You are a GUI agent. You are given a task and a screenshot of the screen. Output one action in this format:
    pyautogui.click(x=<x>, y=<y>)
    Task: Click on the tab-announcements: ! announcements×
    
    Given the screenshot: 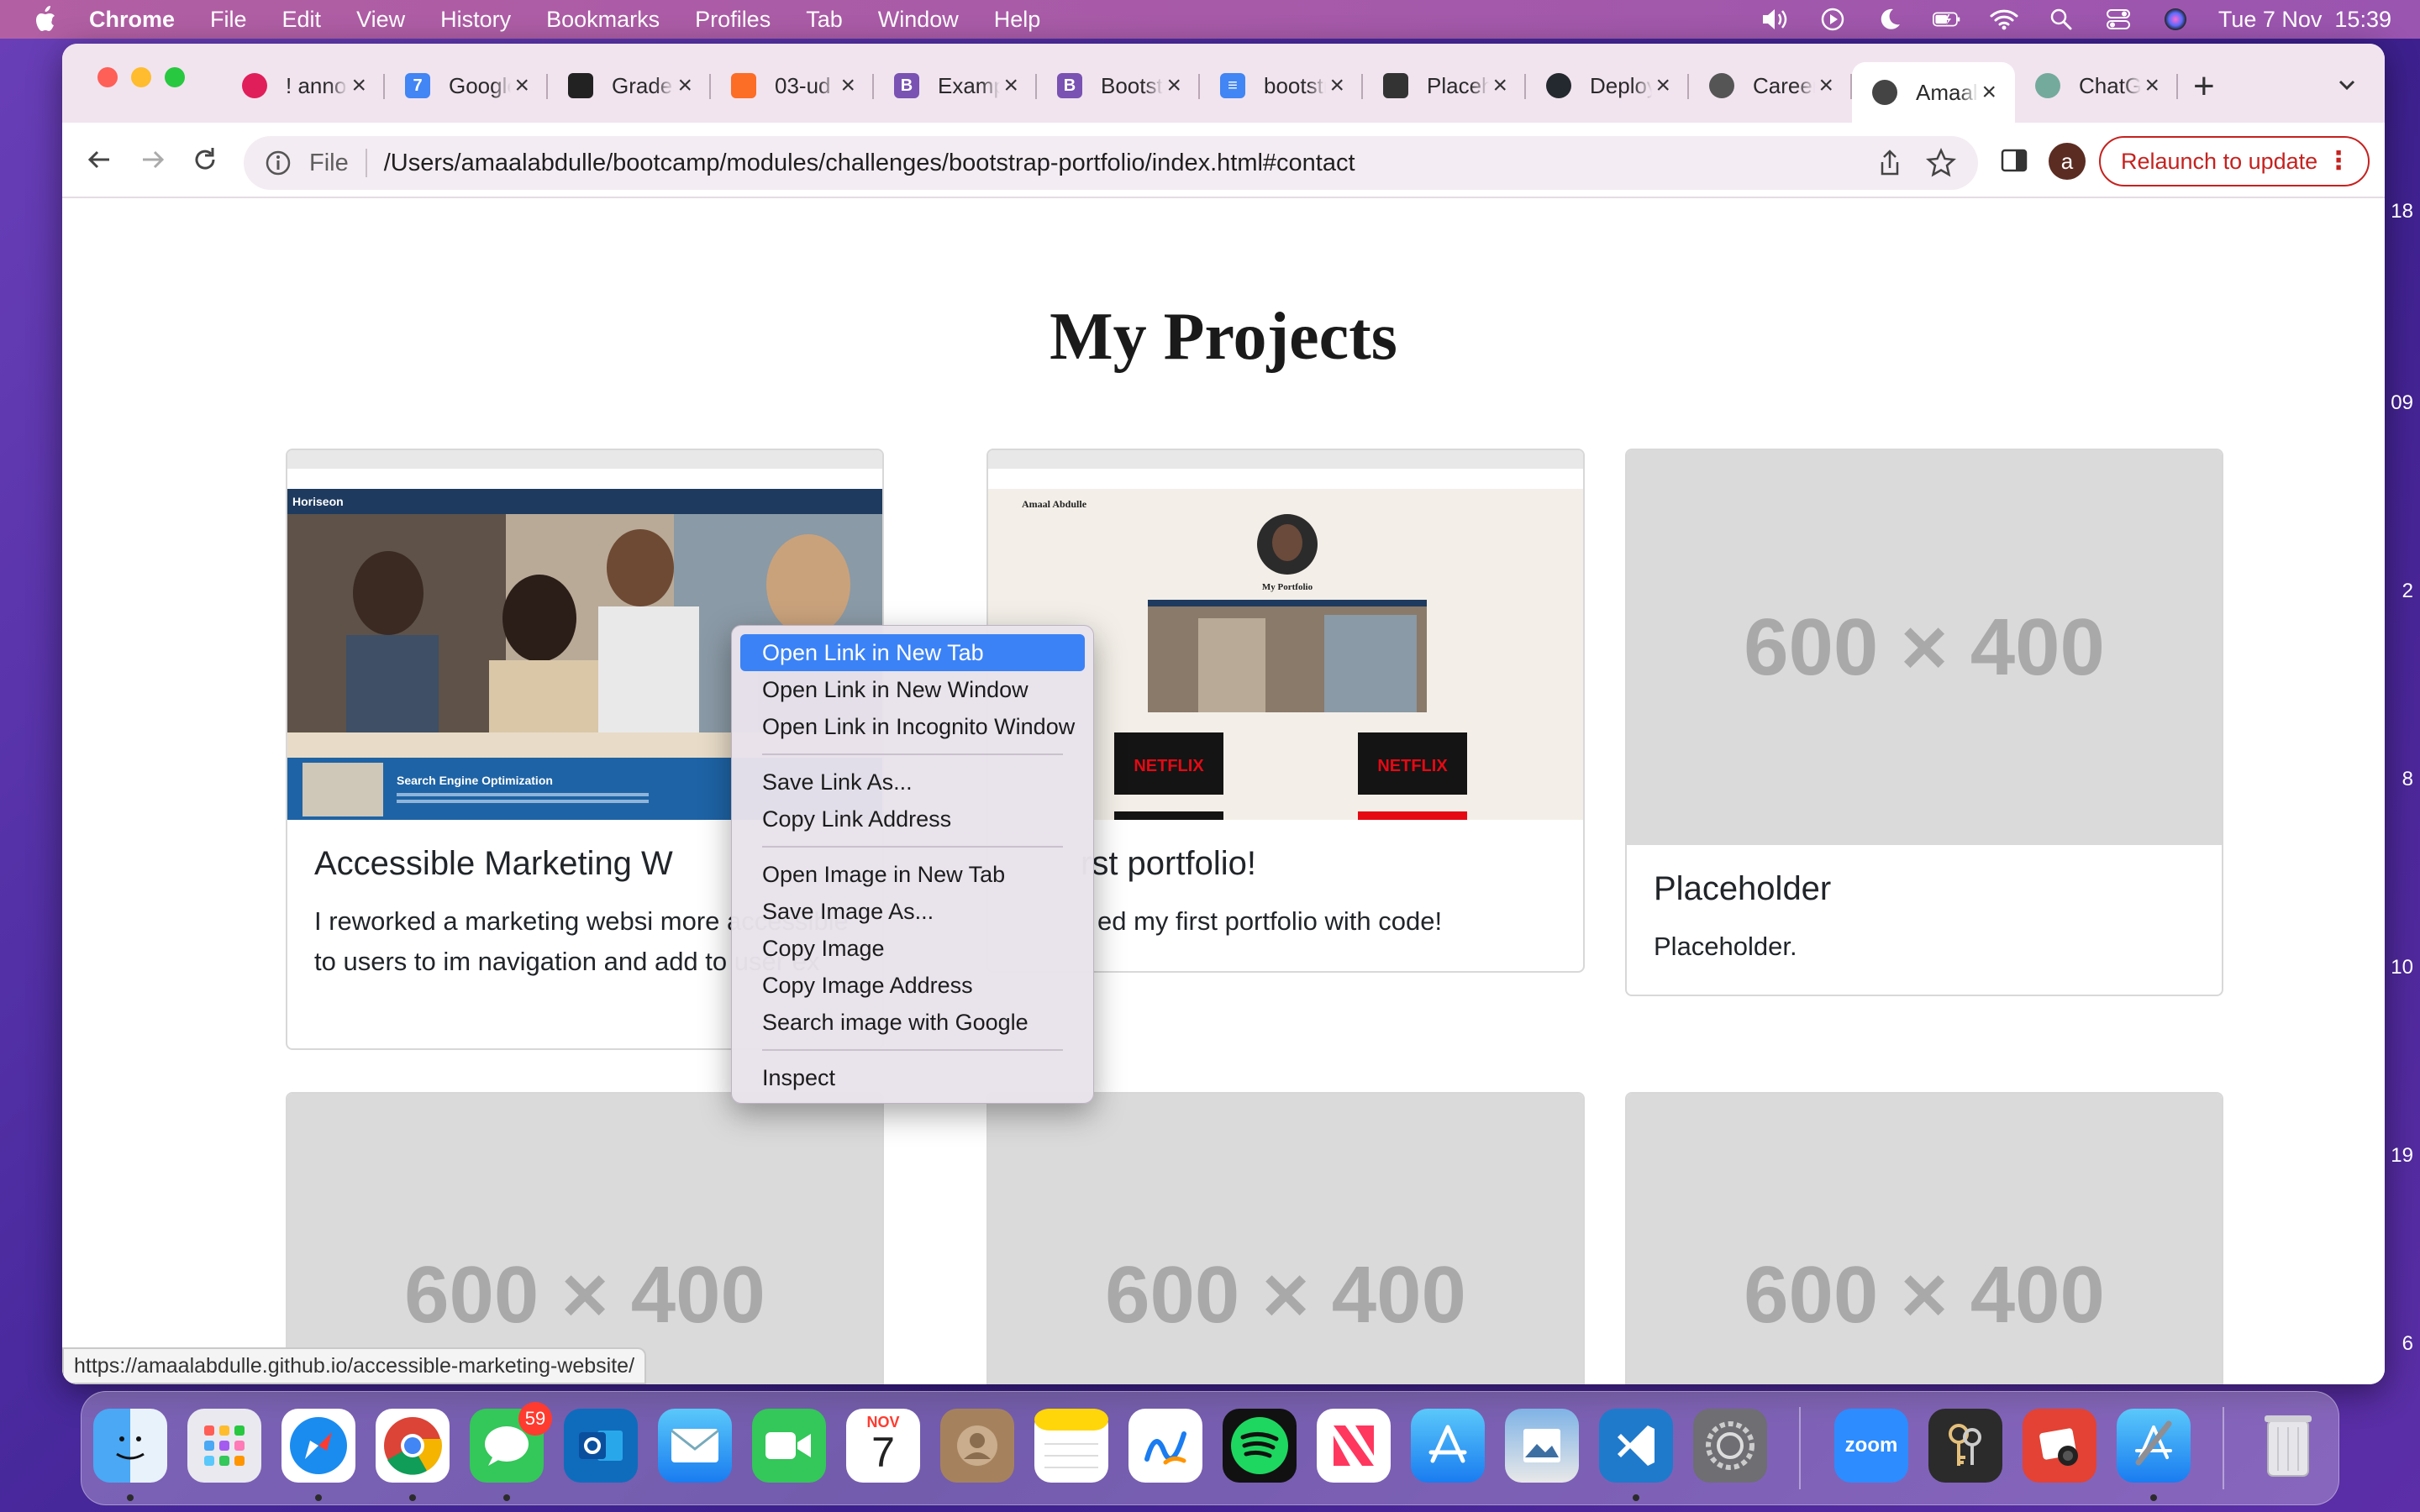 What is the action you would take?
    pyautogui.click(x=303, y=85)
    